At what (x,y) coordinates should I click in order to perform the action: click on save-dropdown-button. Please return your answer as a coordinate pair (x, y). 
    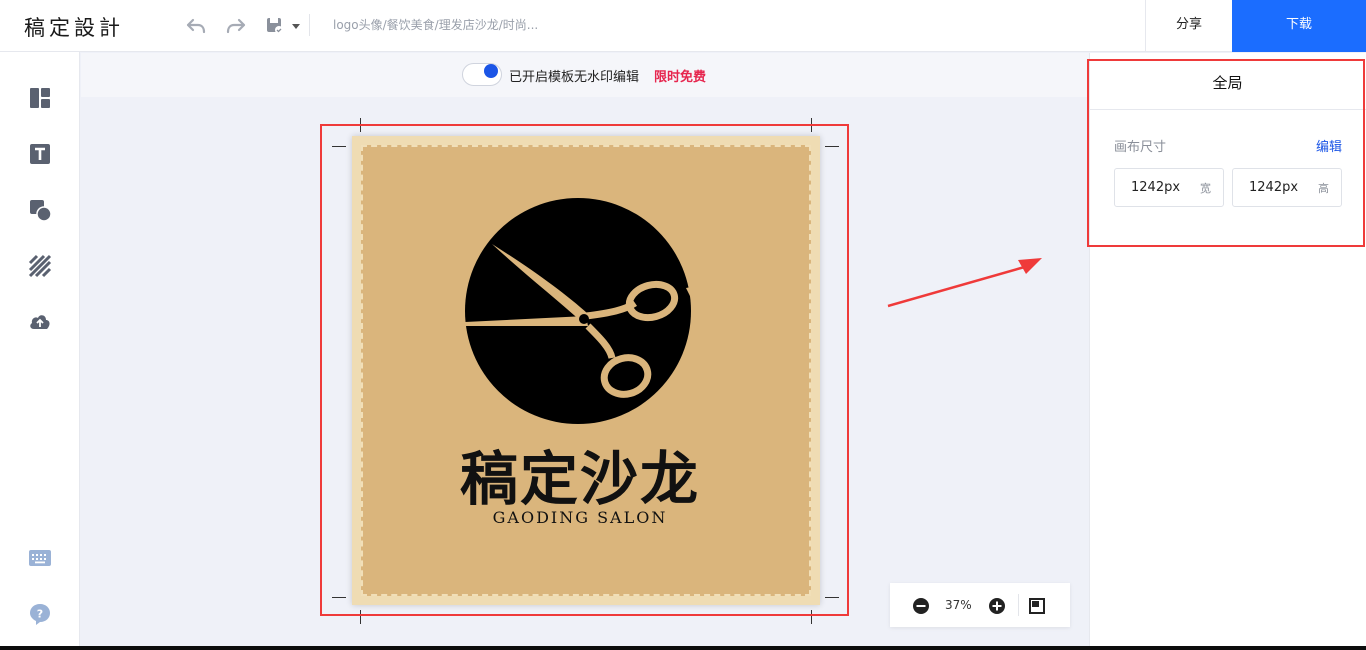
    Looking at the image, I should click on (284, 26).